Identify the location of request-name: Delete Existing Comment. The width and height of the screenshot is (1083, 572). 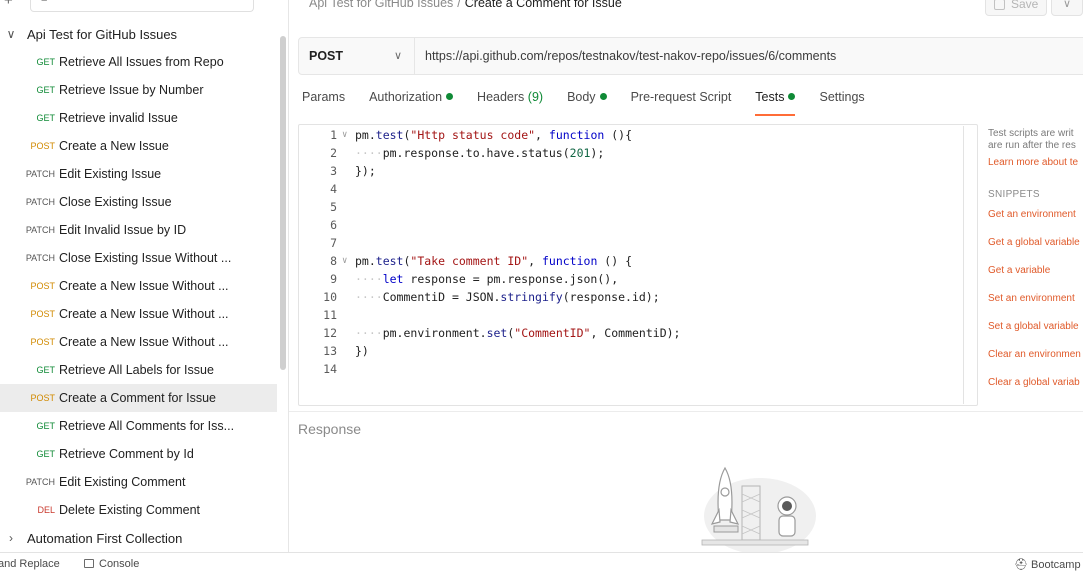
(130, 510).